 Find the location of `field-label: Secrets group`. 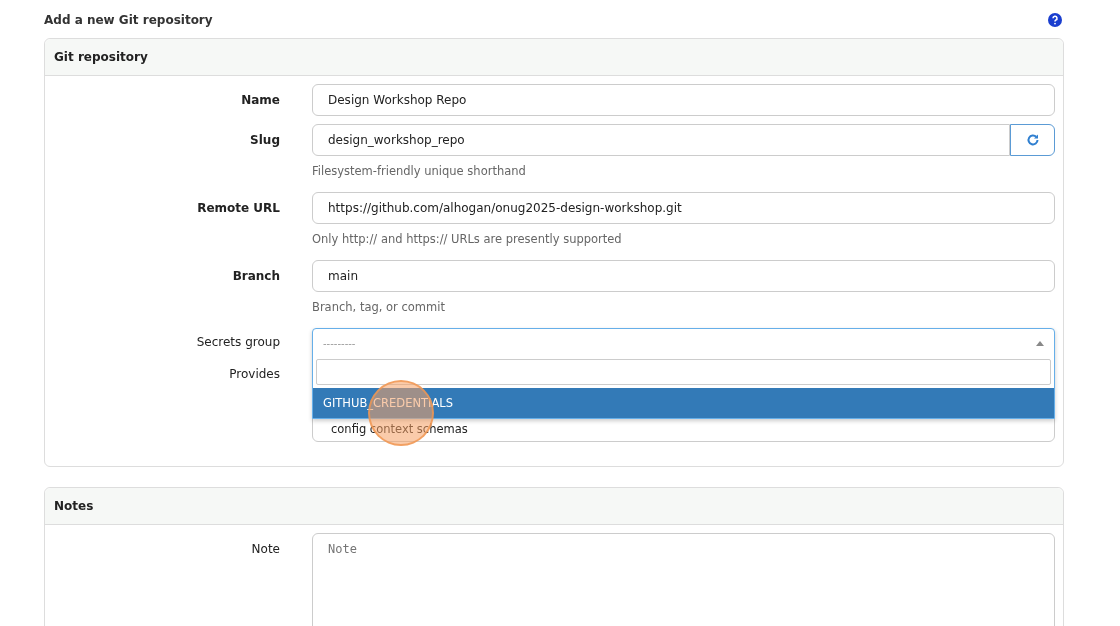

field-label: Secrets group is located at coordinates (237, 342).